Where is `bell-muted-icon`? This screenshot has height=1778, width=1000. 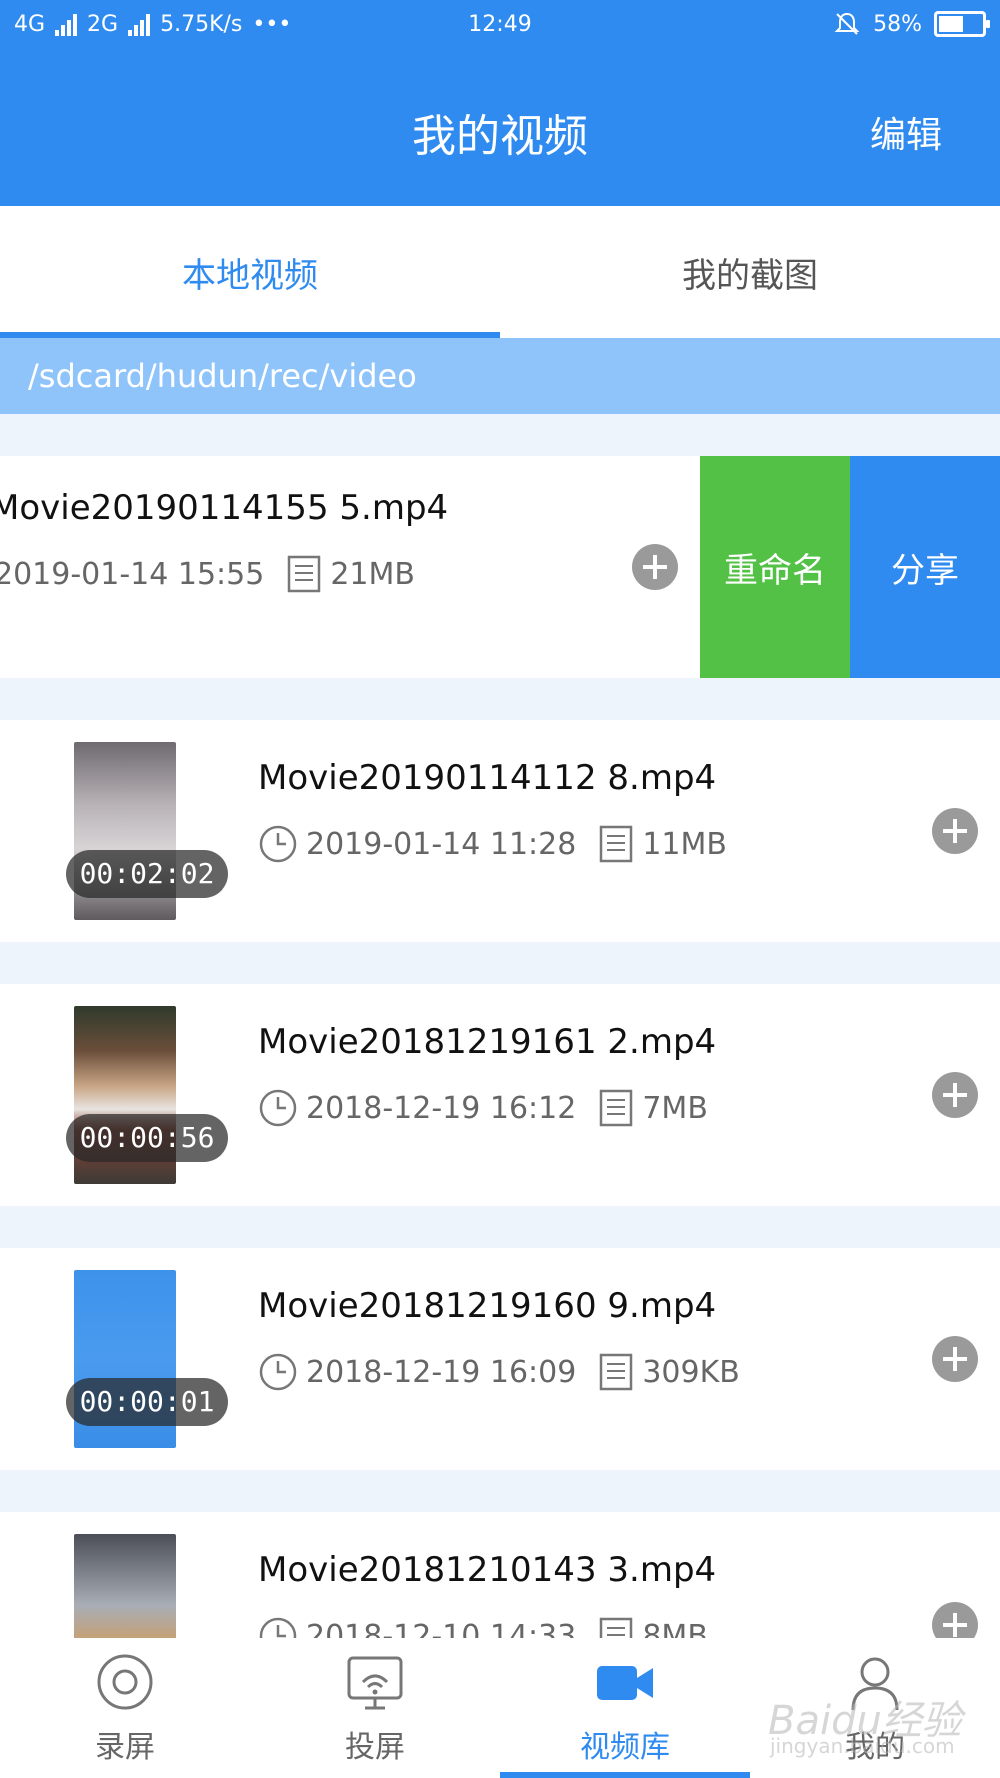 bell-muted-icon is located at coordinates (847, 23).